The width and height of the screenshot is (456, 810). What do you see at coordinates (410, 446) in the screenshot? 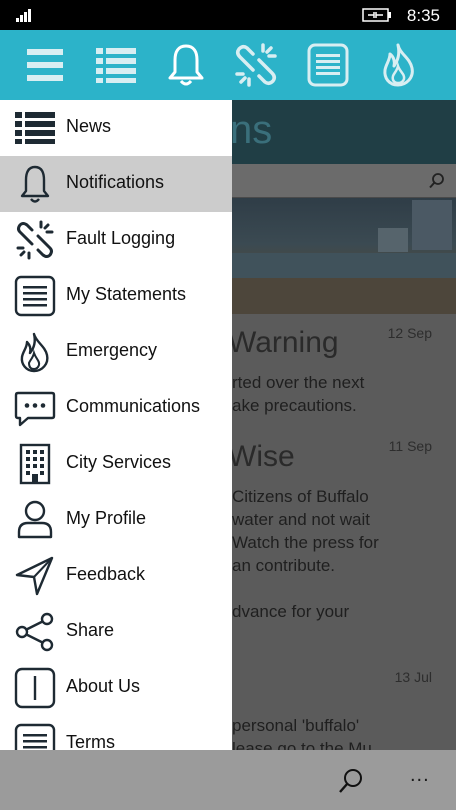
I see `news-date: 11 Sep` at bounding box center [410, 446].